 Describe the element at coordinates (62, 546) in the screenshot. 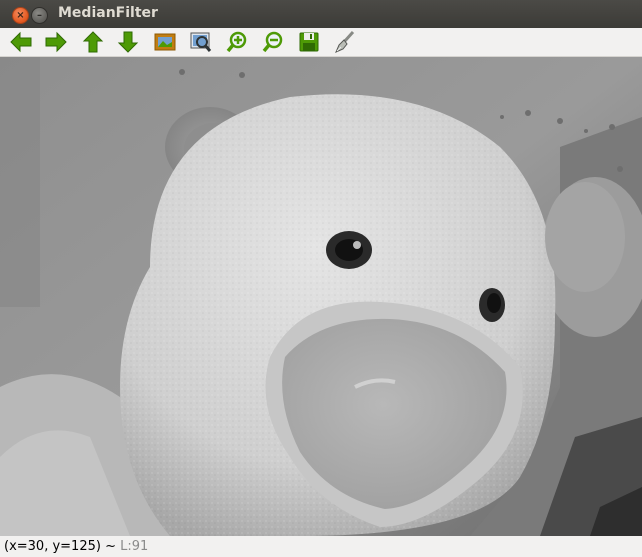

I see `cursor-coords: (x=30, y=125) ~` at that location.